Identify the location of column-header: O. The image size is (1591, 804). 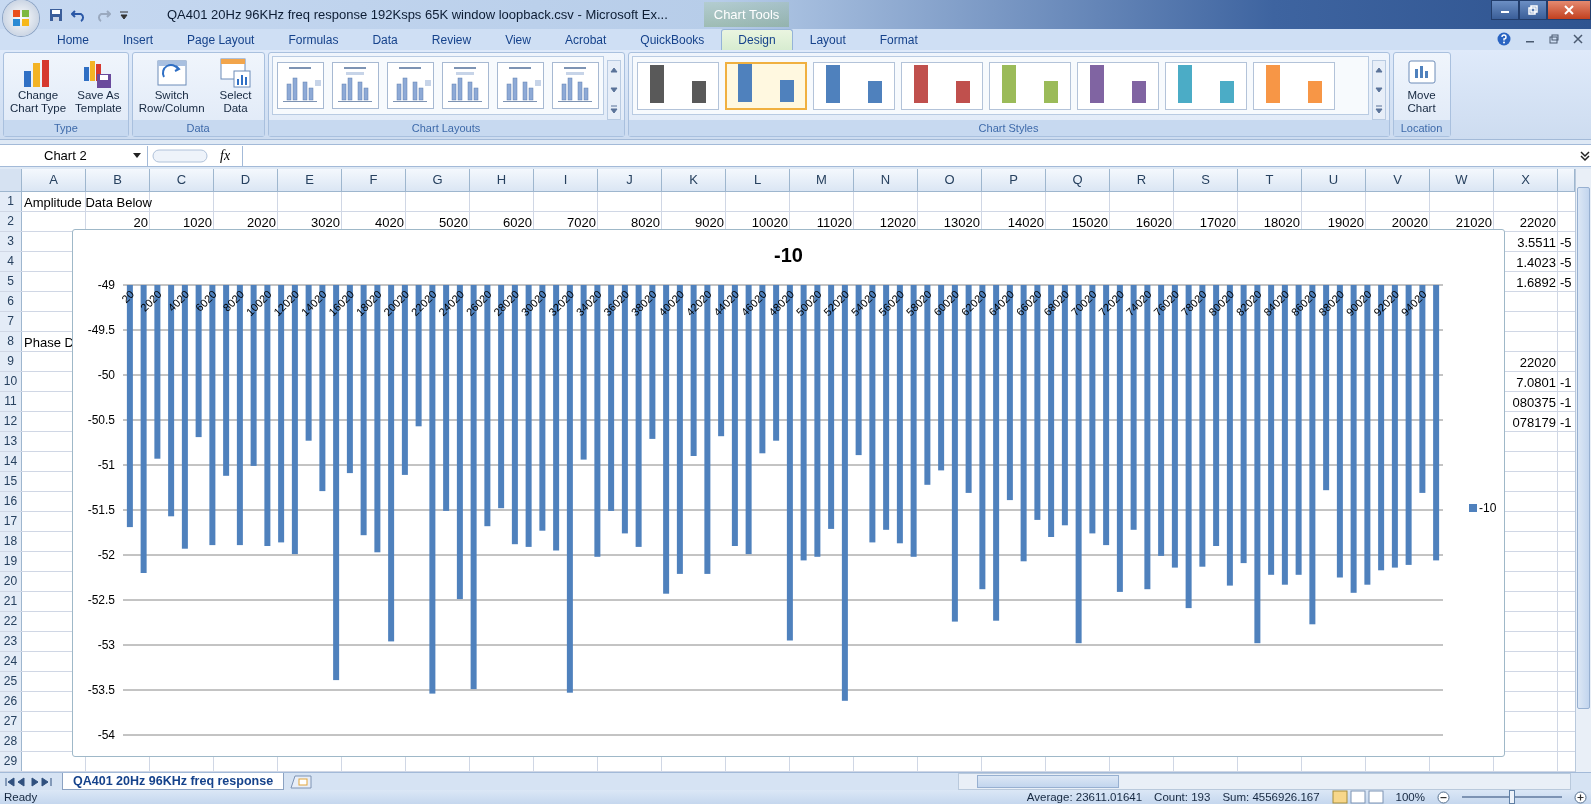
(950, 180).